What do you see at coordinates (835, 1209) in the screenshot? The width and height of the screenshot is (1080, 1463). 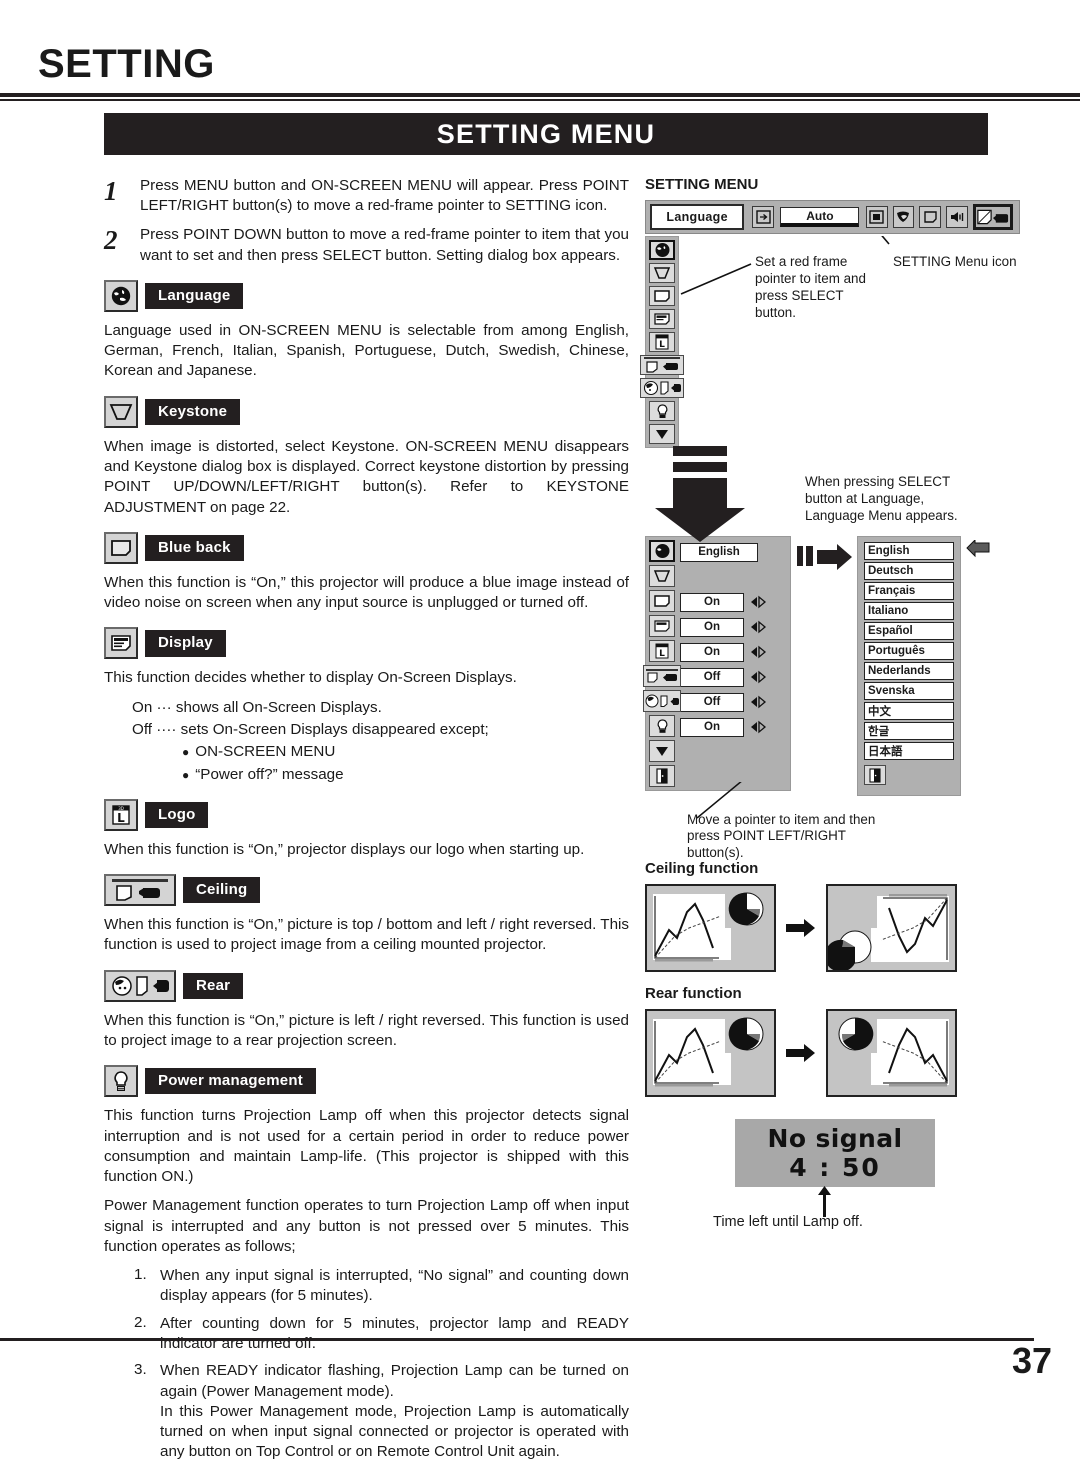 I see `no-signal-callout-group: Time left until Lamp off.` at bounding box center [835, 1209].